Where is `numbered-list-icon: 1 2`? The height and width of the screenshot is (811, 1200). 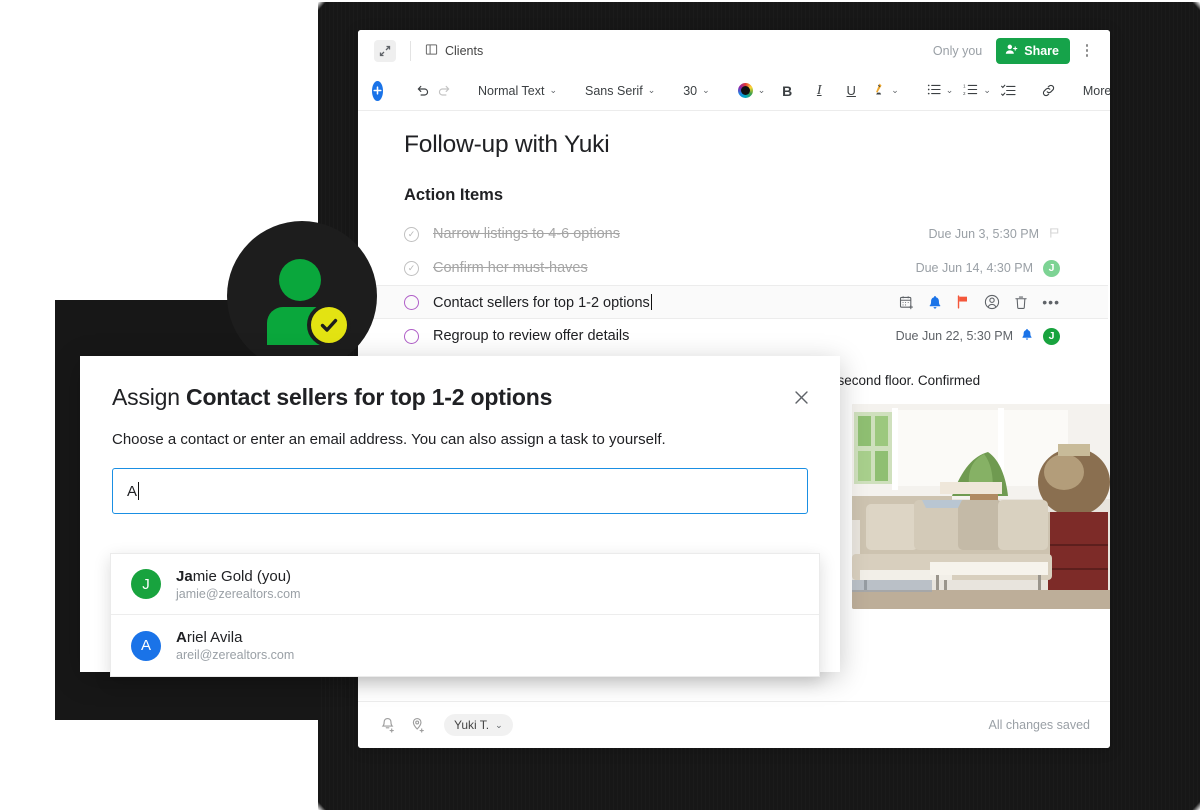
numbered-list-icon: 1 2 is located at coordinates (970, 91).